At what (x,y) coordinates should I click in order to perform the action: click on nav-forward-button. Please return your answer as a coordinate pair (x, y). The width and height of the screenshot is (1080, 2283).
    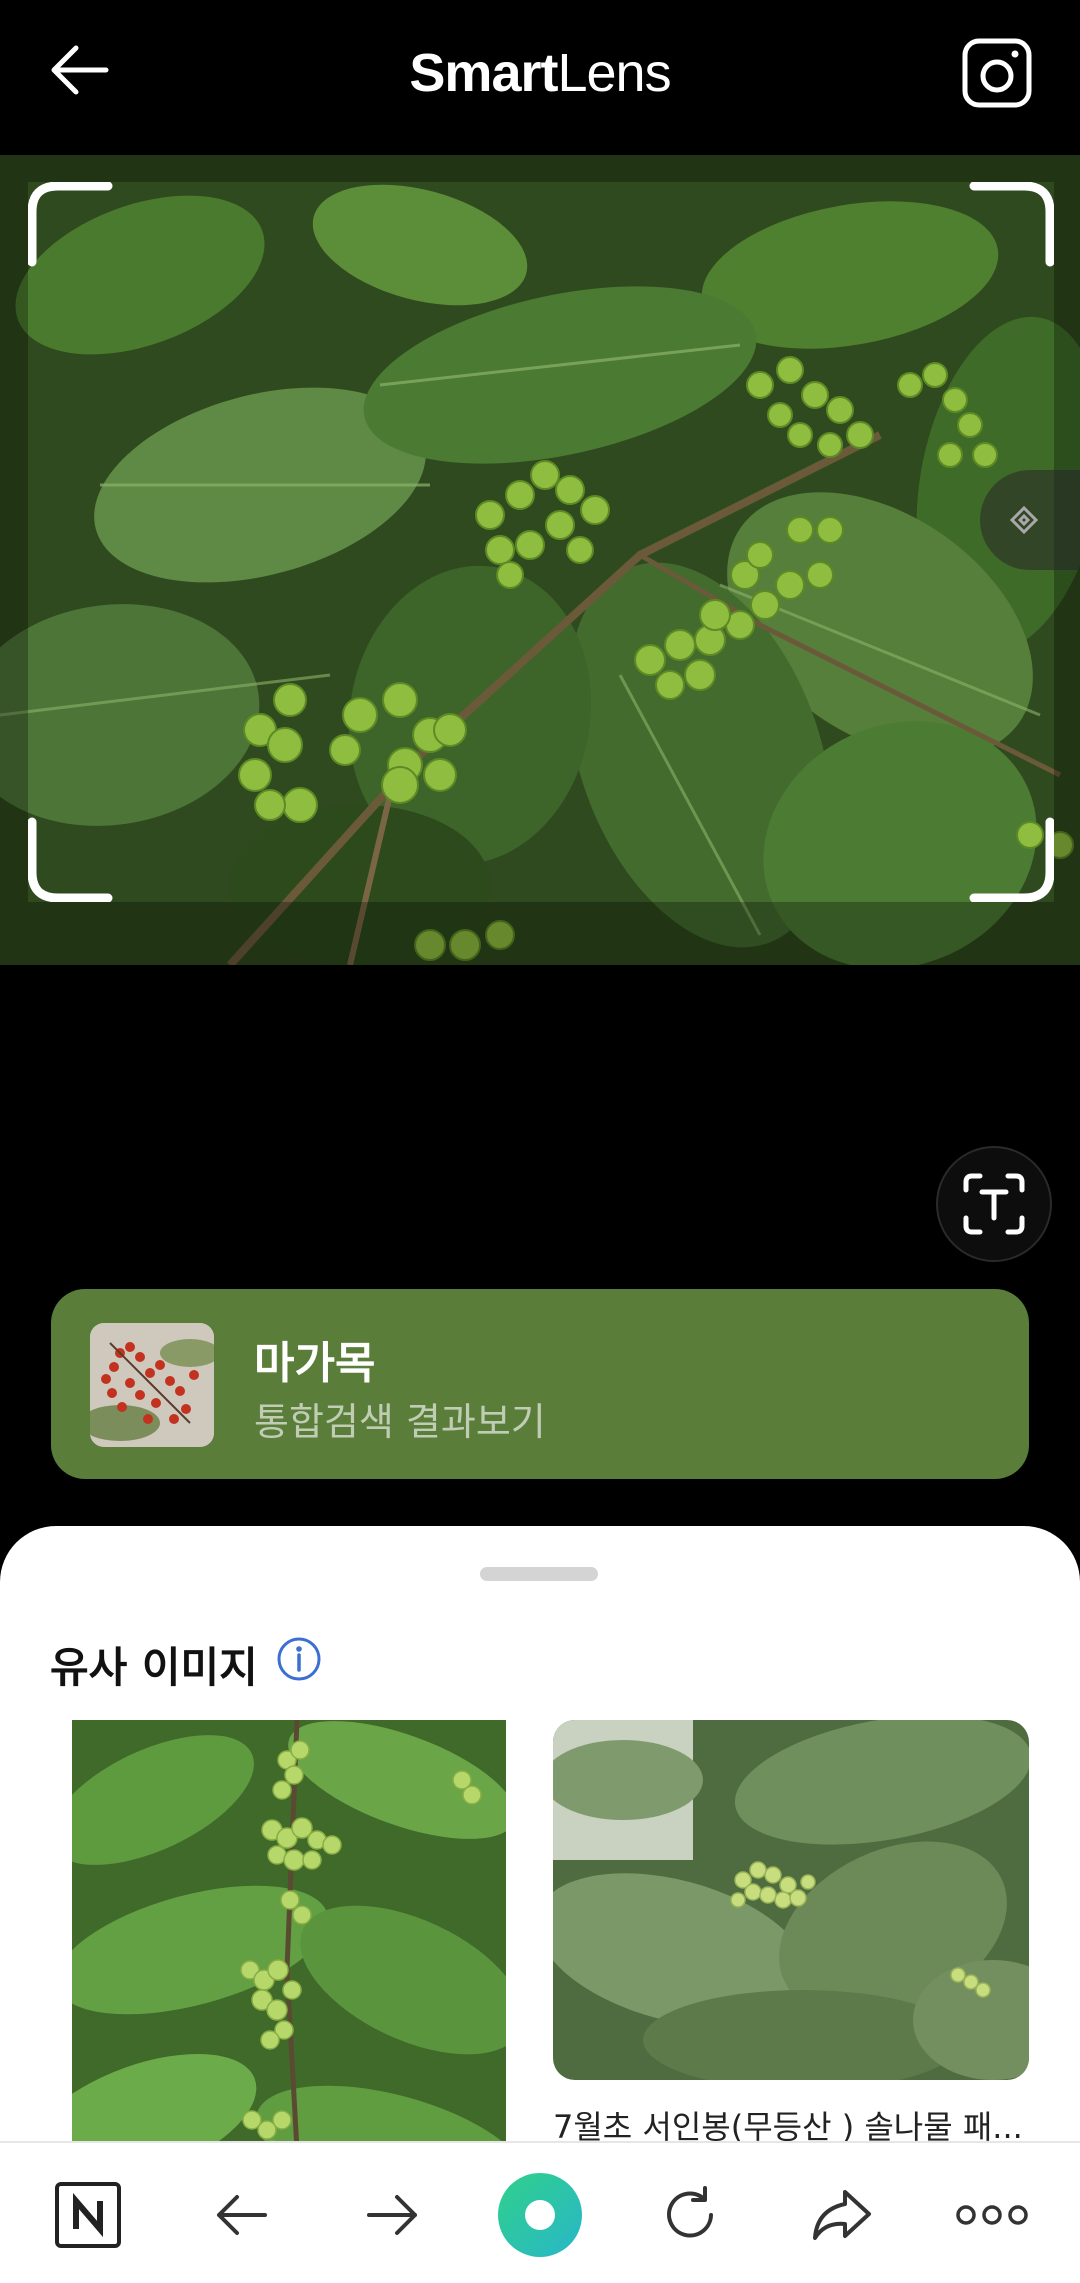
    Looking at the image, I should click on (393, 2215).